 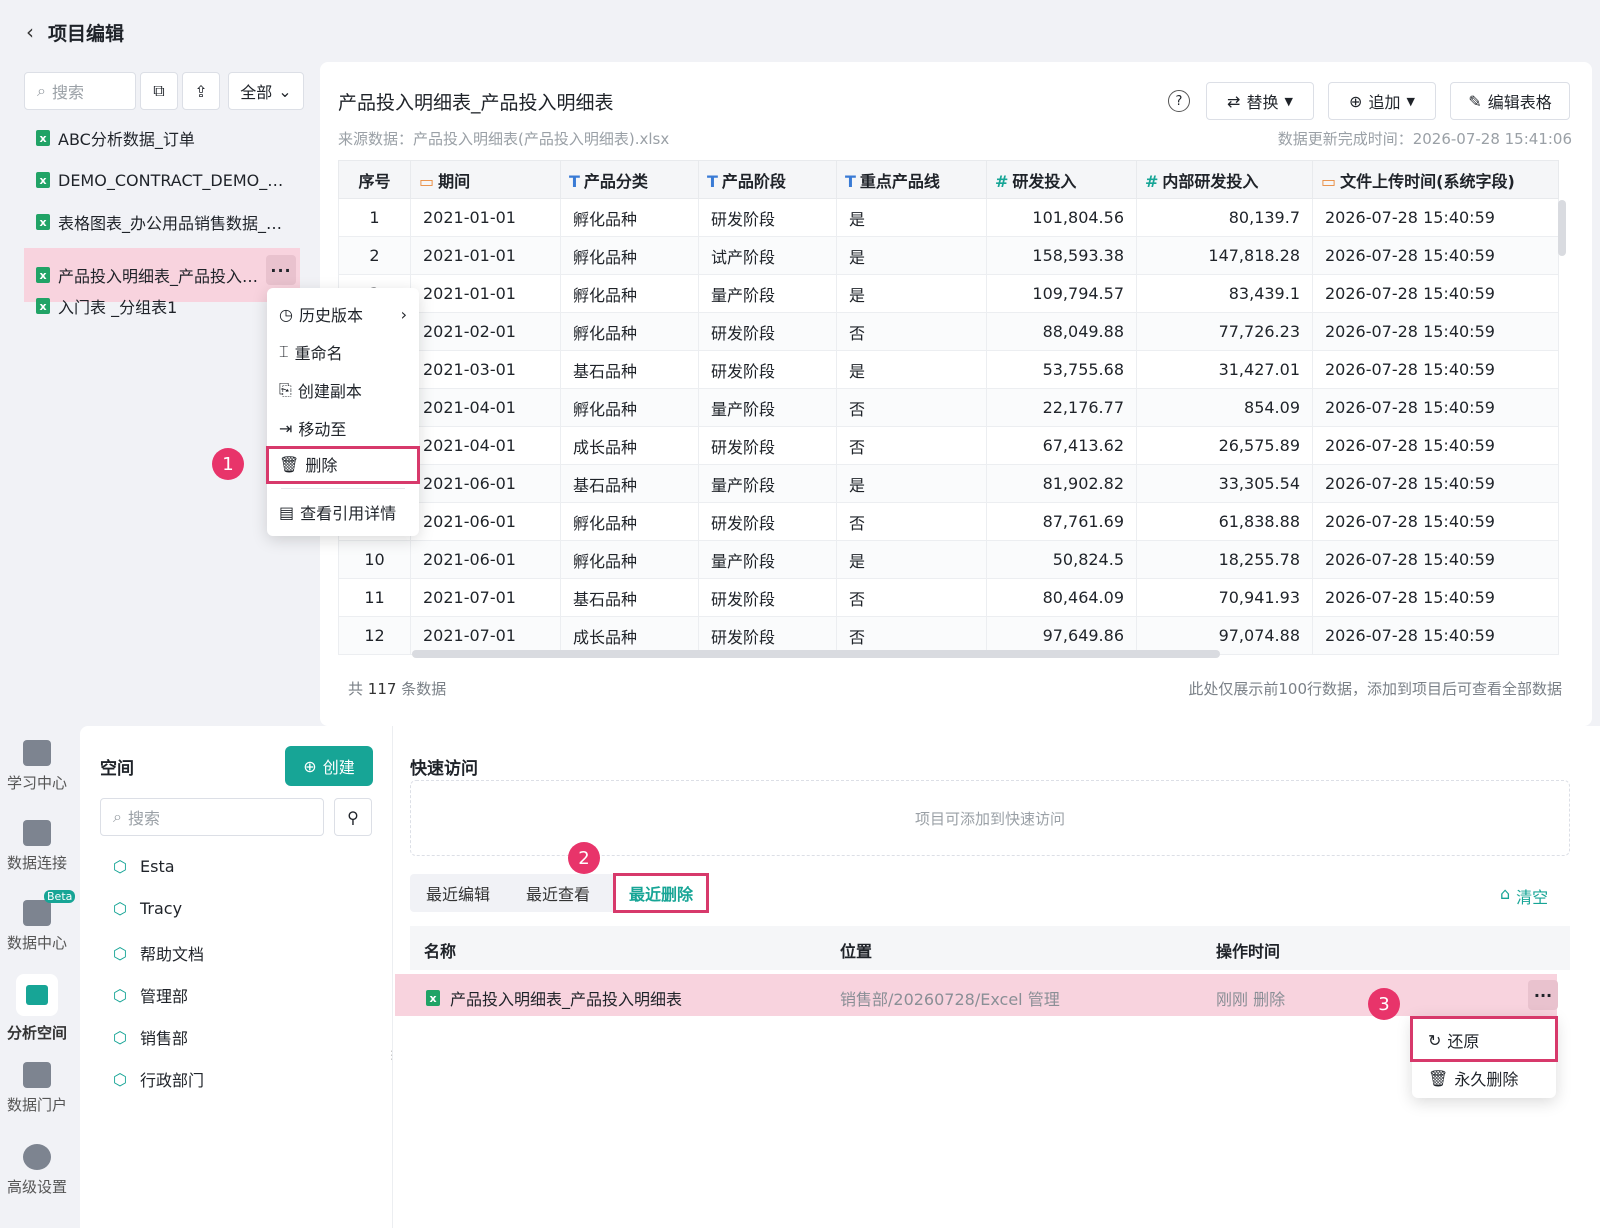 I want to click on nav-data-center: 数据中心, so click(x=37, y=926).